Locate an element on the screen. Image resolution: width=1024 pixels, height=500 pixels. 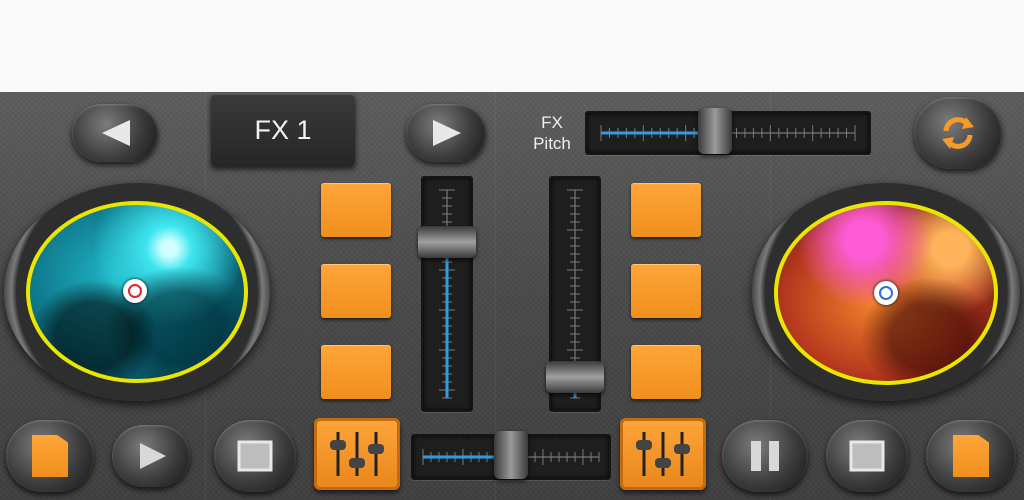
right-volume-knob is located at coordinates (575, 377).